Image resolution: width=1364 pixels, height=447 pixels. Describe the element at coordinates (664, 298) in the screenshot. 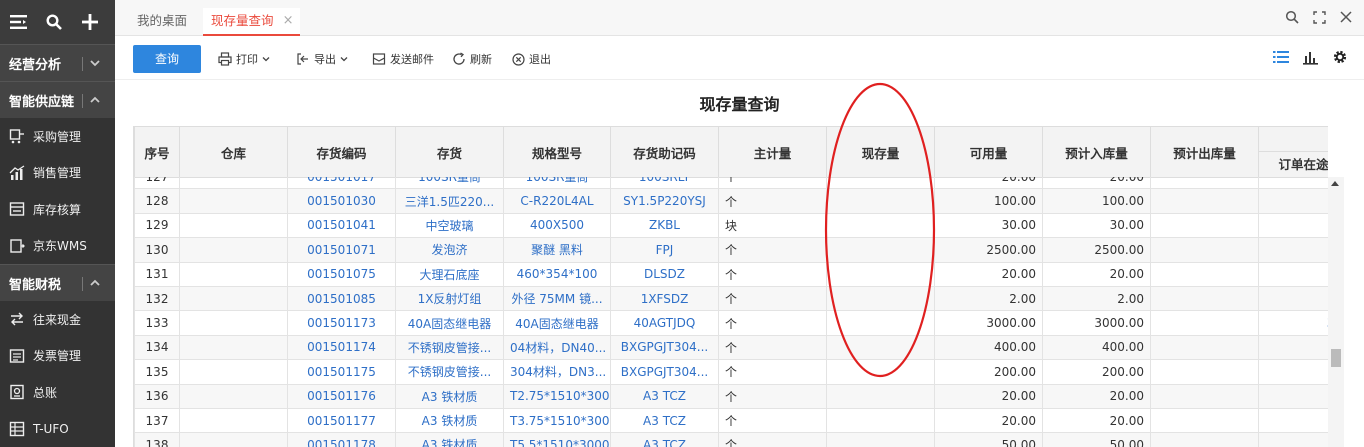

I see `cell-mnemonic: 1XFSDZ` at that location.